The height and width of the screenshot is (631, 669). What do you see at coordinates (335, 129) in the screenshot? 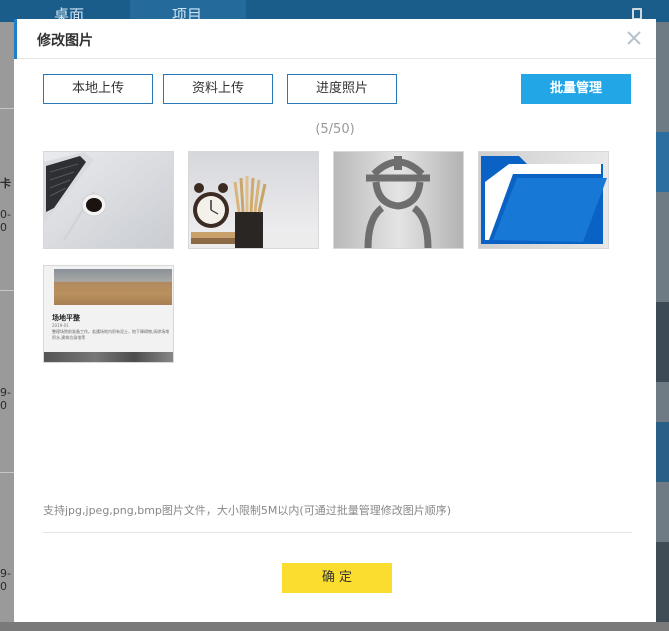
I see `image-counter: (5/50)` at bounding box center [335, 129].